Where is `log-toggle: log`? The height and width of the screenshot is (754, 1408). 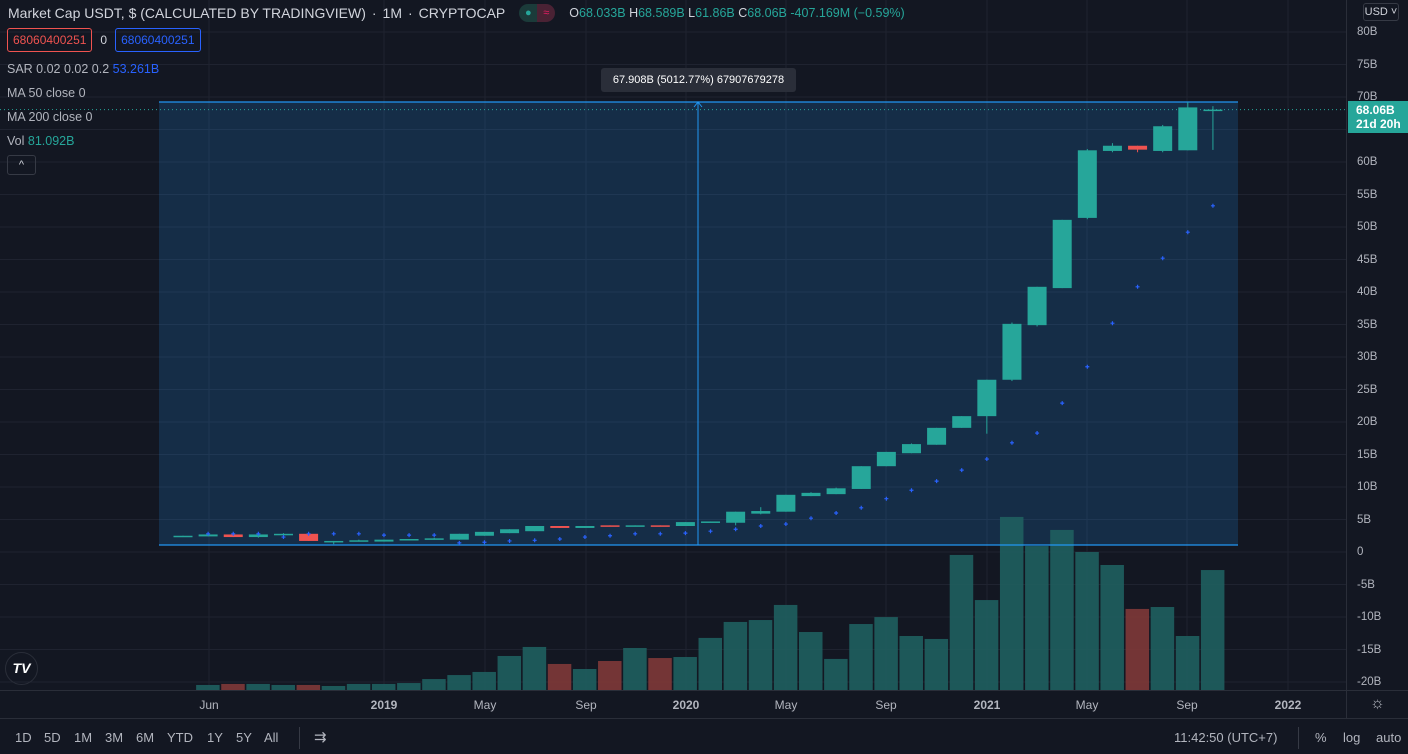 log-toggle: log is located at coordinates (1351, 737).